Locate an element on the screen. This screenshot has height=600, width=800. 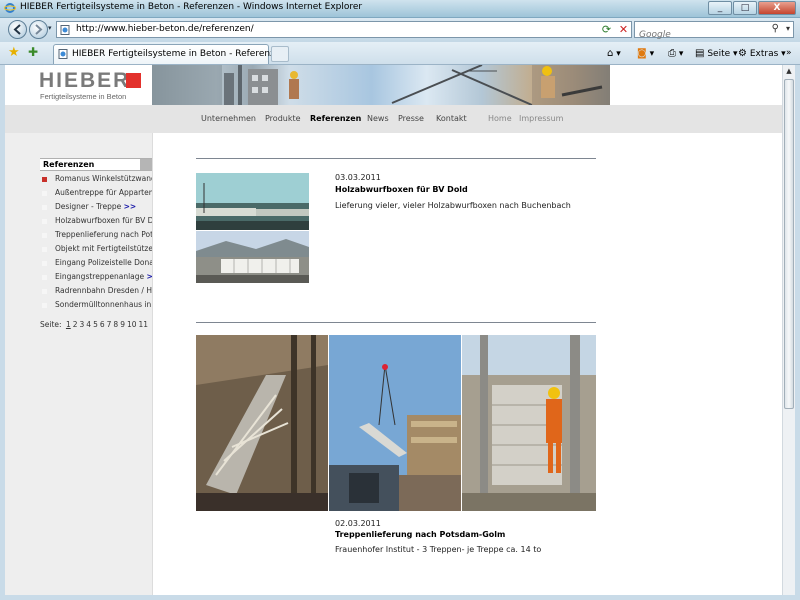
page-link-6: 6 is located at coordinates (102, 324).